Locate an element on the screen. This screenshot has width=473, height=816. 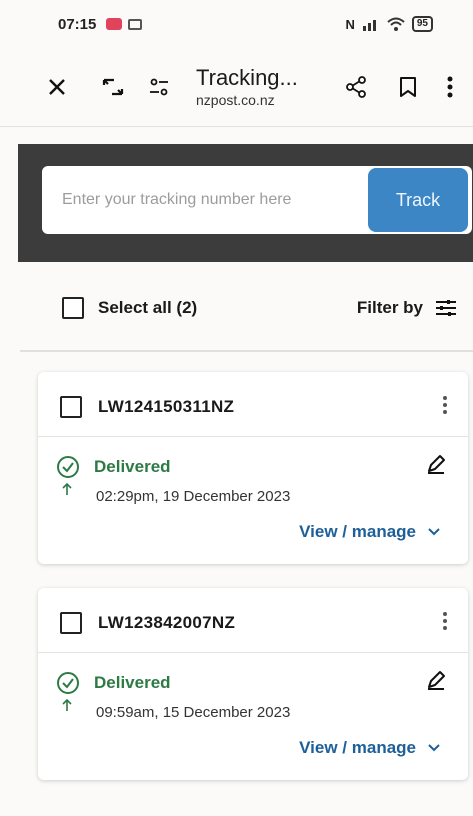
site-settings-icon is located at coordinates (159, 87).